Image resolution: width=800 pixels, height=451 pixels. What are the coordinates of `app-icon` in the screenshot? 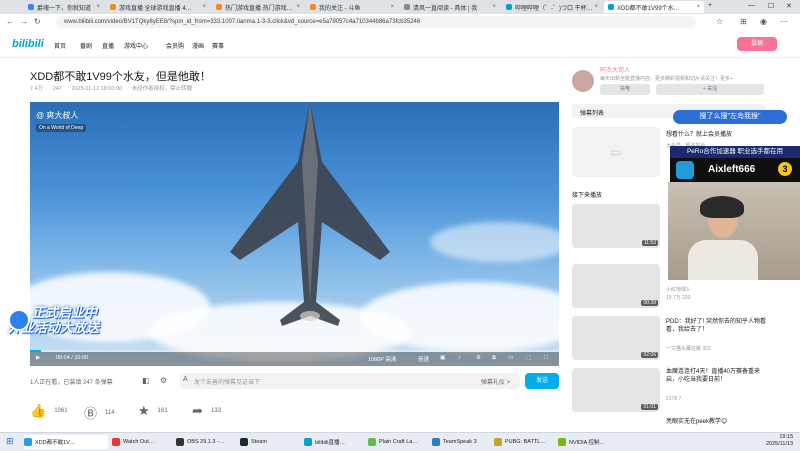 It's located at (116, 442).